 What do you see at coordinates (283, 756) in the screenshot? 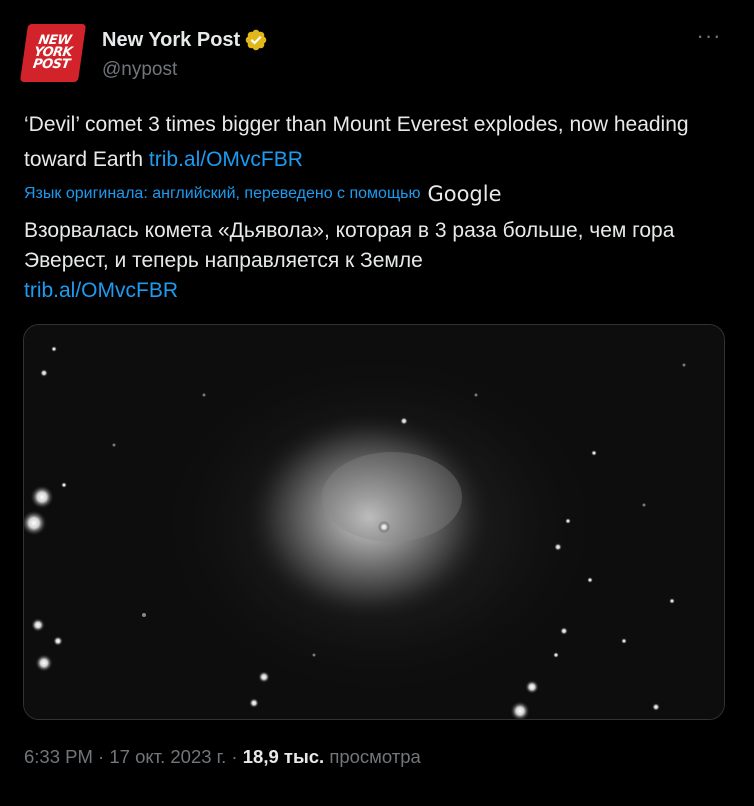
I see `views-count: 18,9 тыс.` at bounding box center [283, 756].